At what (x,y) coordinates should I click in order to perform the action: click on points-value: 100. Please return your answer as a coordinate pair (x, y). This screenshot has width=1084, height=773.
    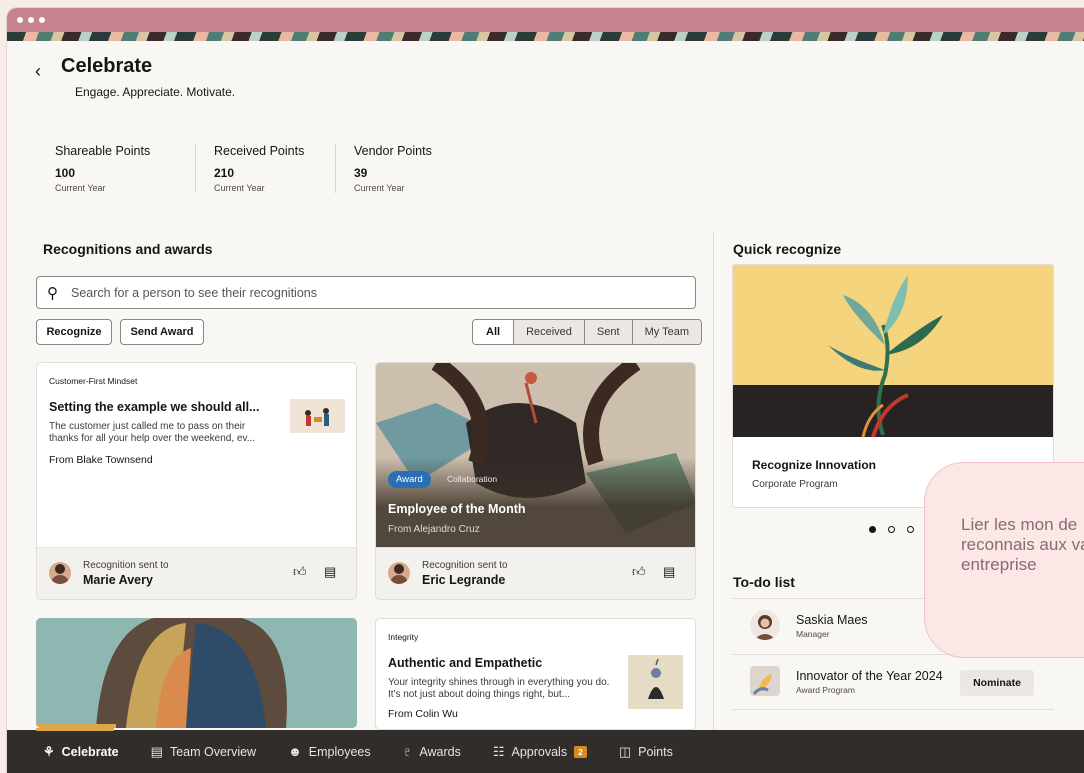
    Looking at the image, I should click on (65, 173).